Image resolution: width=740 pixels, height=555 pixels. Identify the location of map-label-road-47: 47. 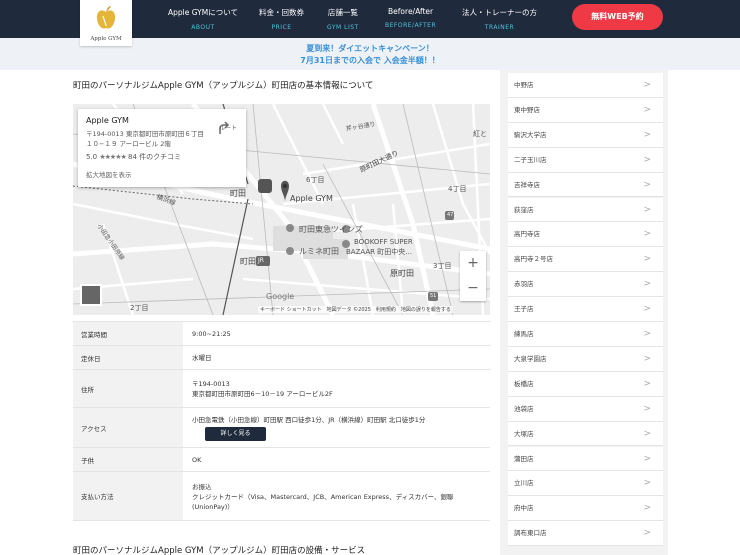
(450, 215).